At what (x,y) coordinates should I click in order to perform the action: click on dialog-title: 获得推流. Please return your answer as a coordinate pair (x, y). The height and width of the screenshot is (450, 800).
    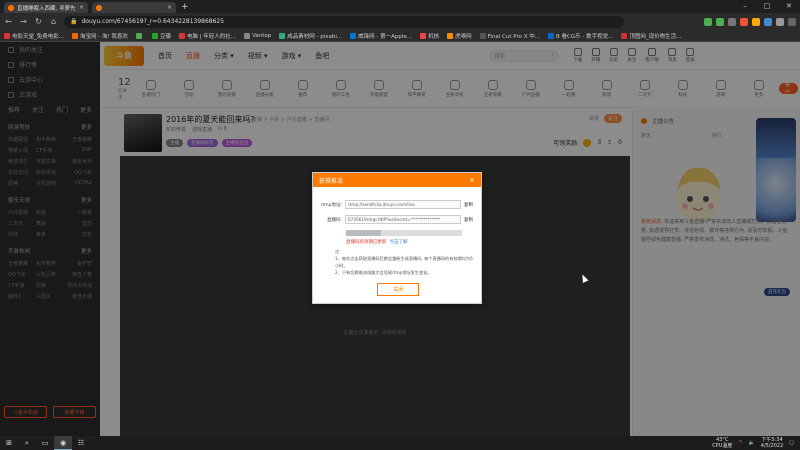
    Looking at the image, I should click on (331, 181).